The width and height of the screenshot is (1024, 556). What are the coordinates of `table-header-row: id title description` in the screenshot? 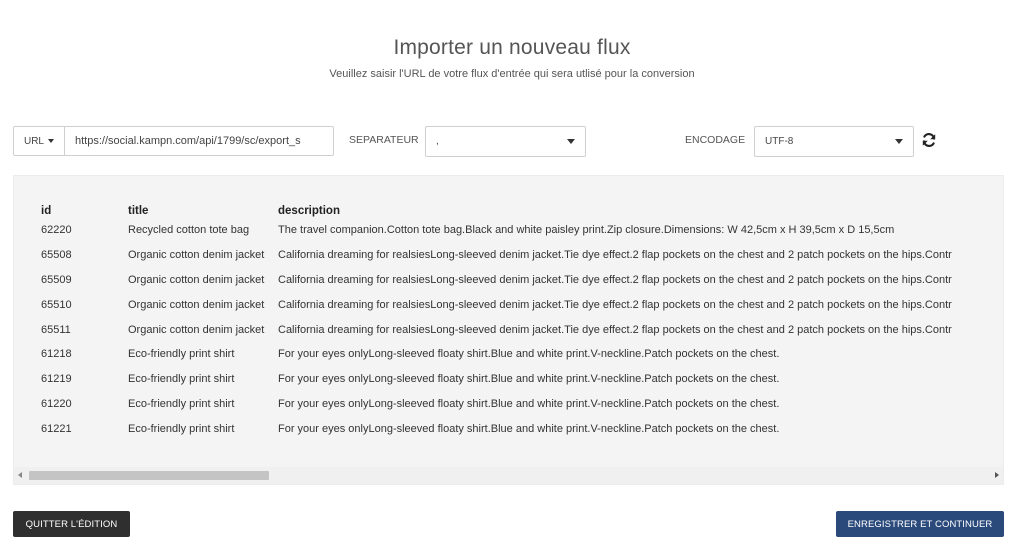 It's located at (493, 211).